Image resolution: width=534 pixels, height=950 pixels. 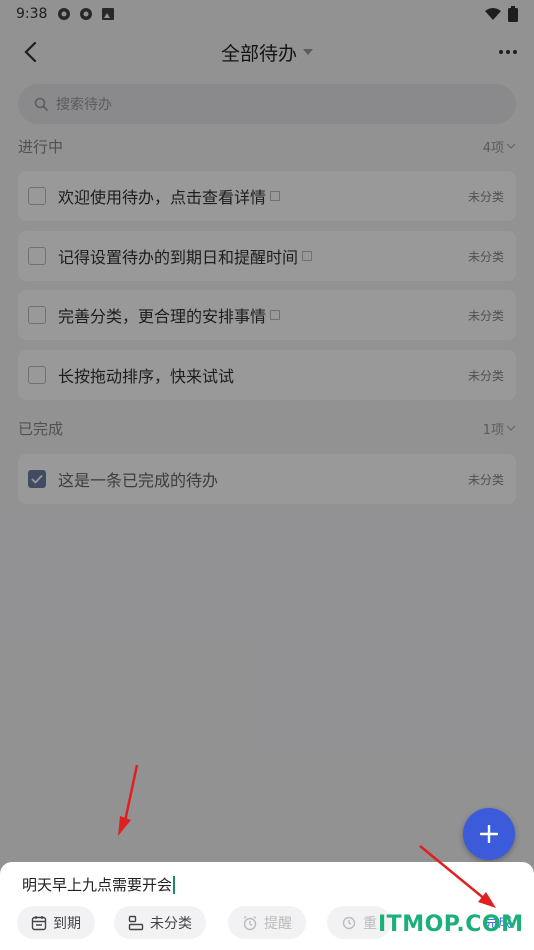 I want to click on category-chip: 未分类, so click(x=160, y=922).